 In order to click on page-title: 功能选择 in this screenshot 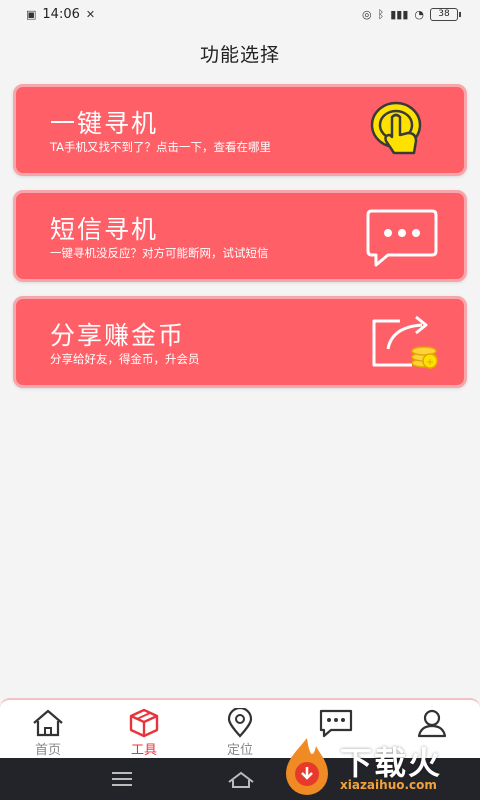, I will do `click(239, 55)`.